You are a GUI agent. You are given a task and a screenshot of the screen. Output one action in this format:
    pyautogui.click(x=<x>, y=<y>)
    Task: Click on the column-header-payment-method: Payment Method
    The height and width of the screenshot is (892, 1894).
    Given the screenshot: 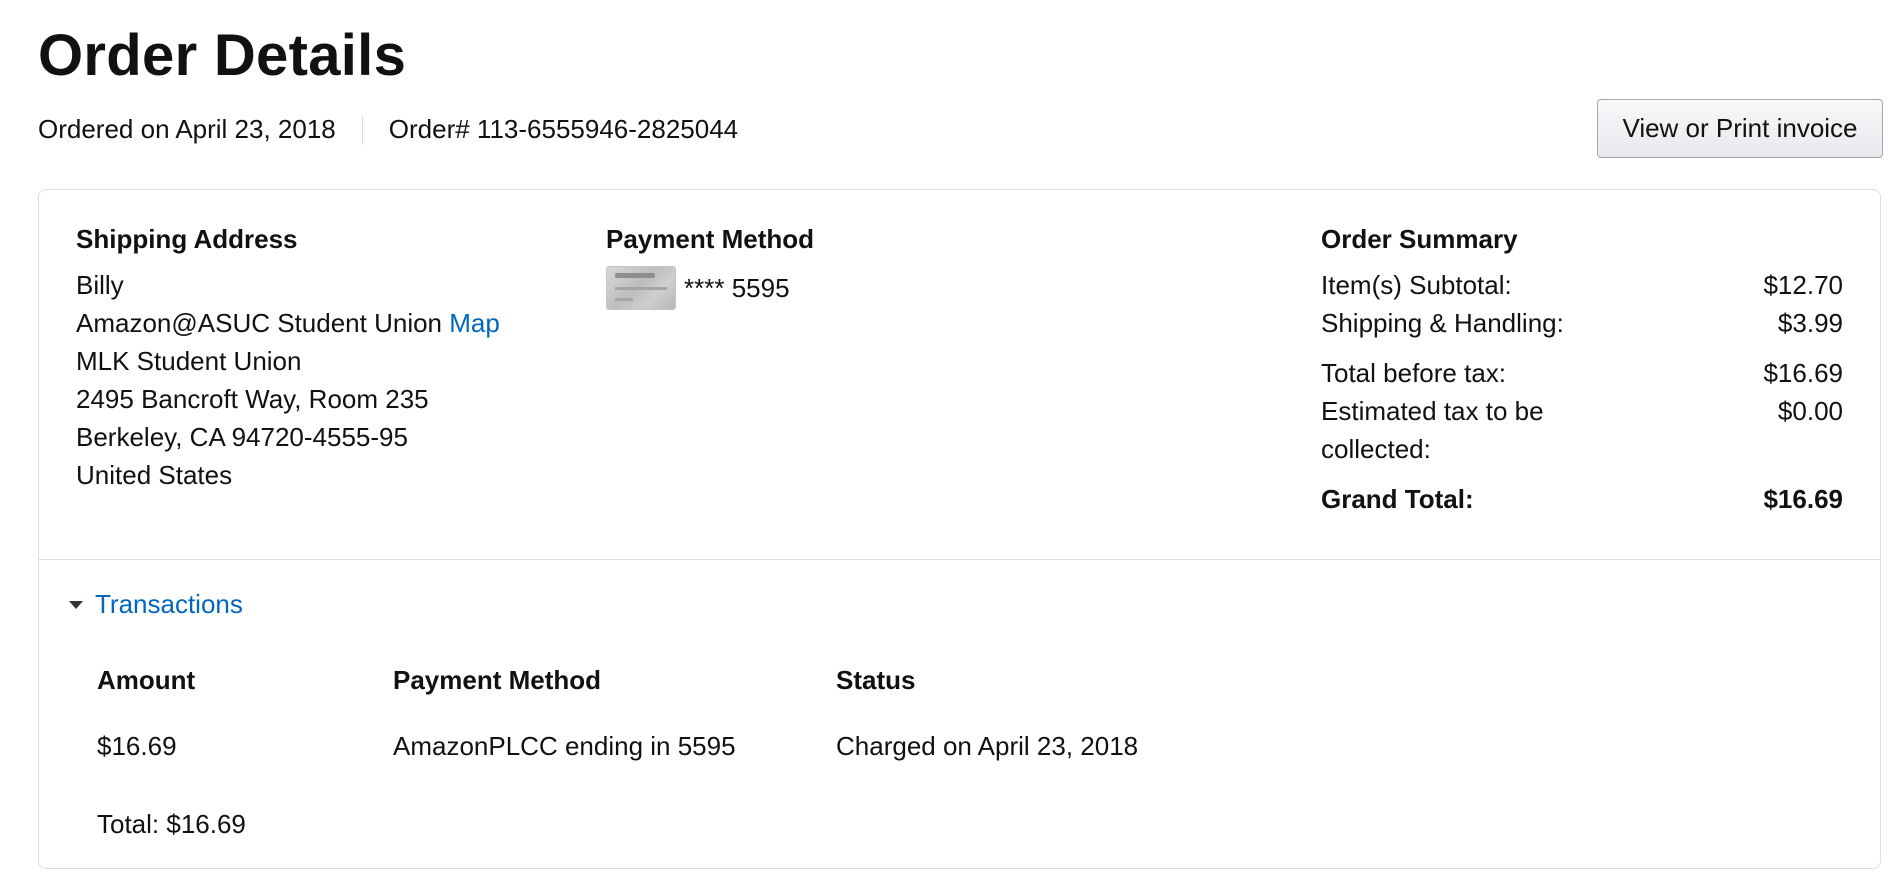 What is the action you would take?
    pyautogui.click(x=497, y=680)
    